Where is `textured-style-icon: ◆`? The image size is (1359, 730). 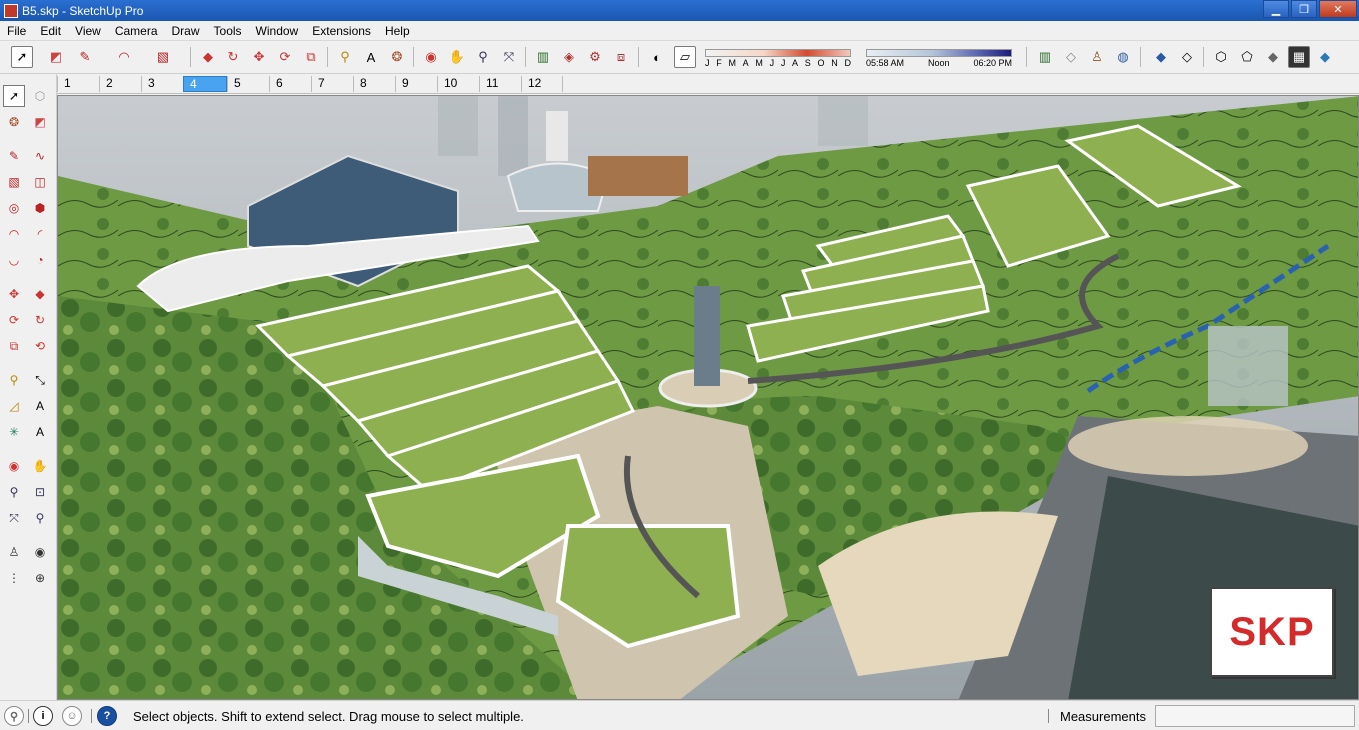 textured-style-icon: ◆ is located at coordinates (1325, 57).